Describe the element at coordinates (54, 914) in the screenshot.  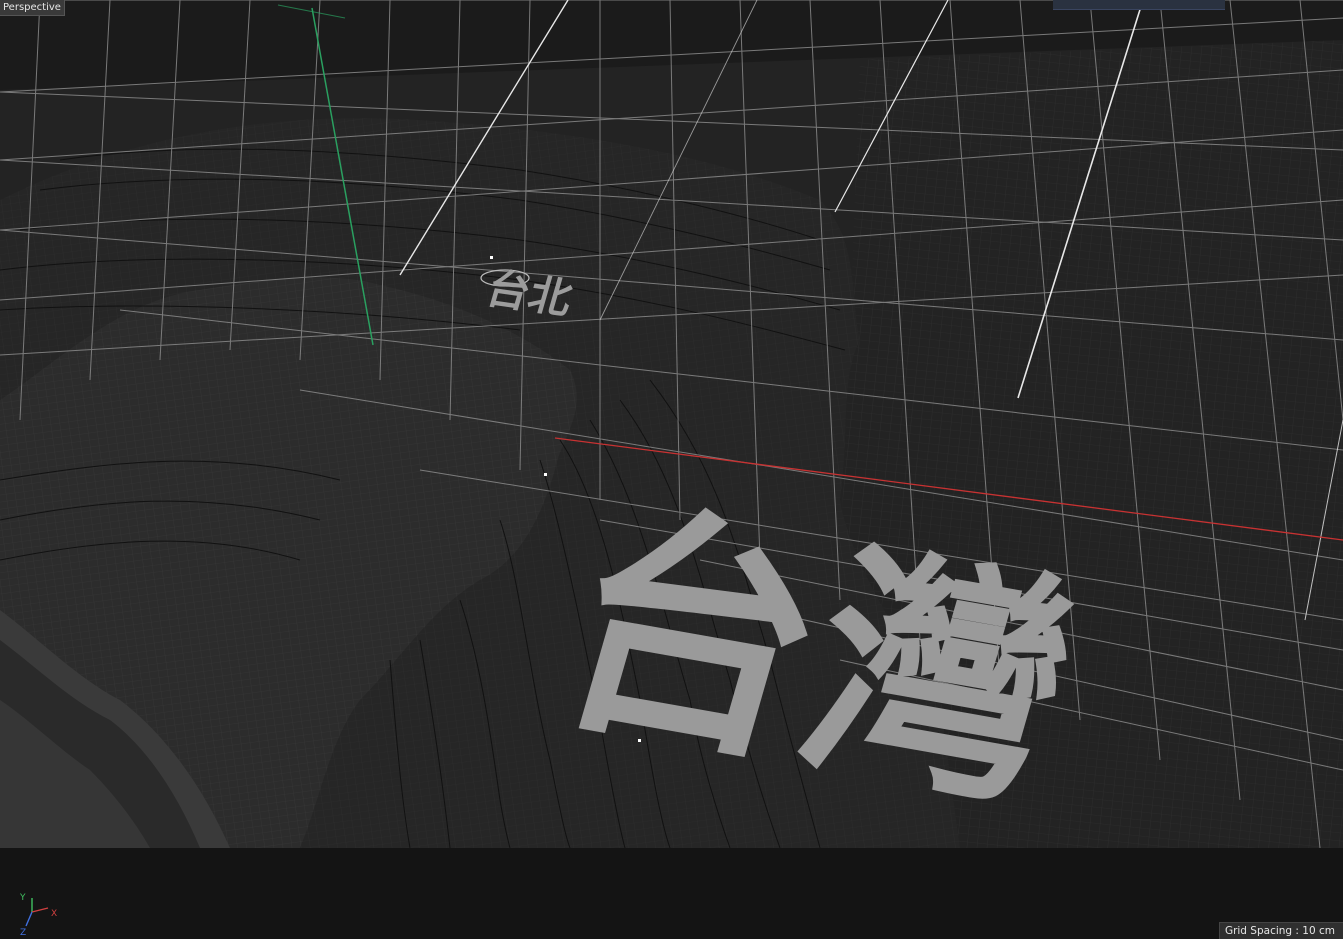
I see `axis-label-x: X` at that location.